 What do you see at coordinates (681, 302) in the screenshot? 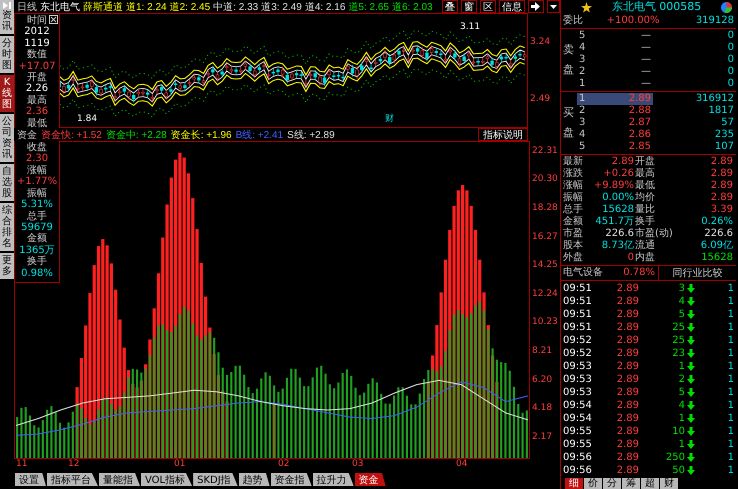
I see `trade-volume: 4` at bounding box center [681, 302].